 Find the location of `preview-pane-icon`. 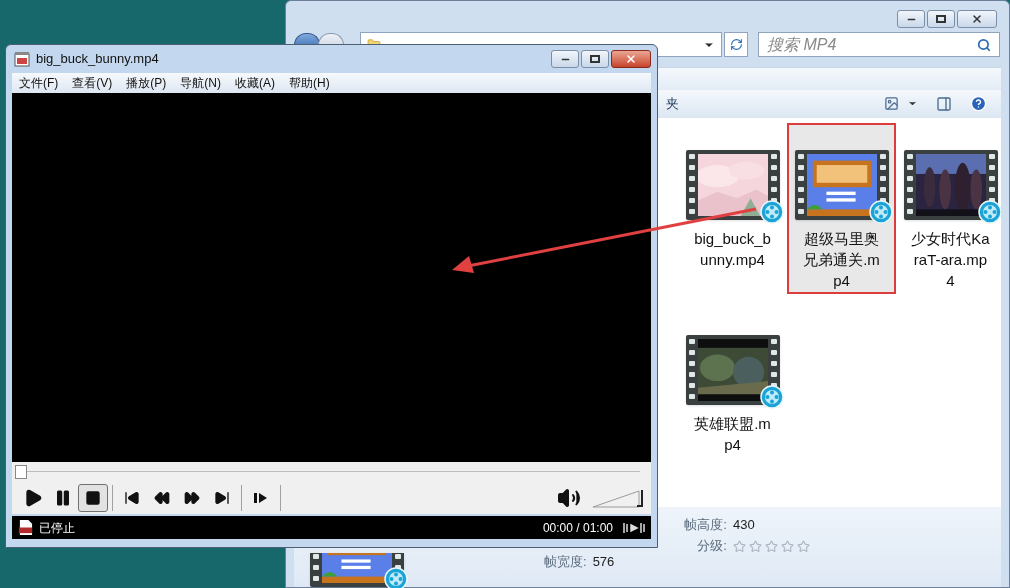

preview-pane-icon is located at coordinates (944, 103).